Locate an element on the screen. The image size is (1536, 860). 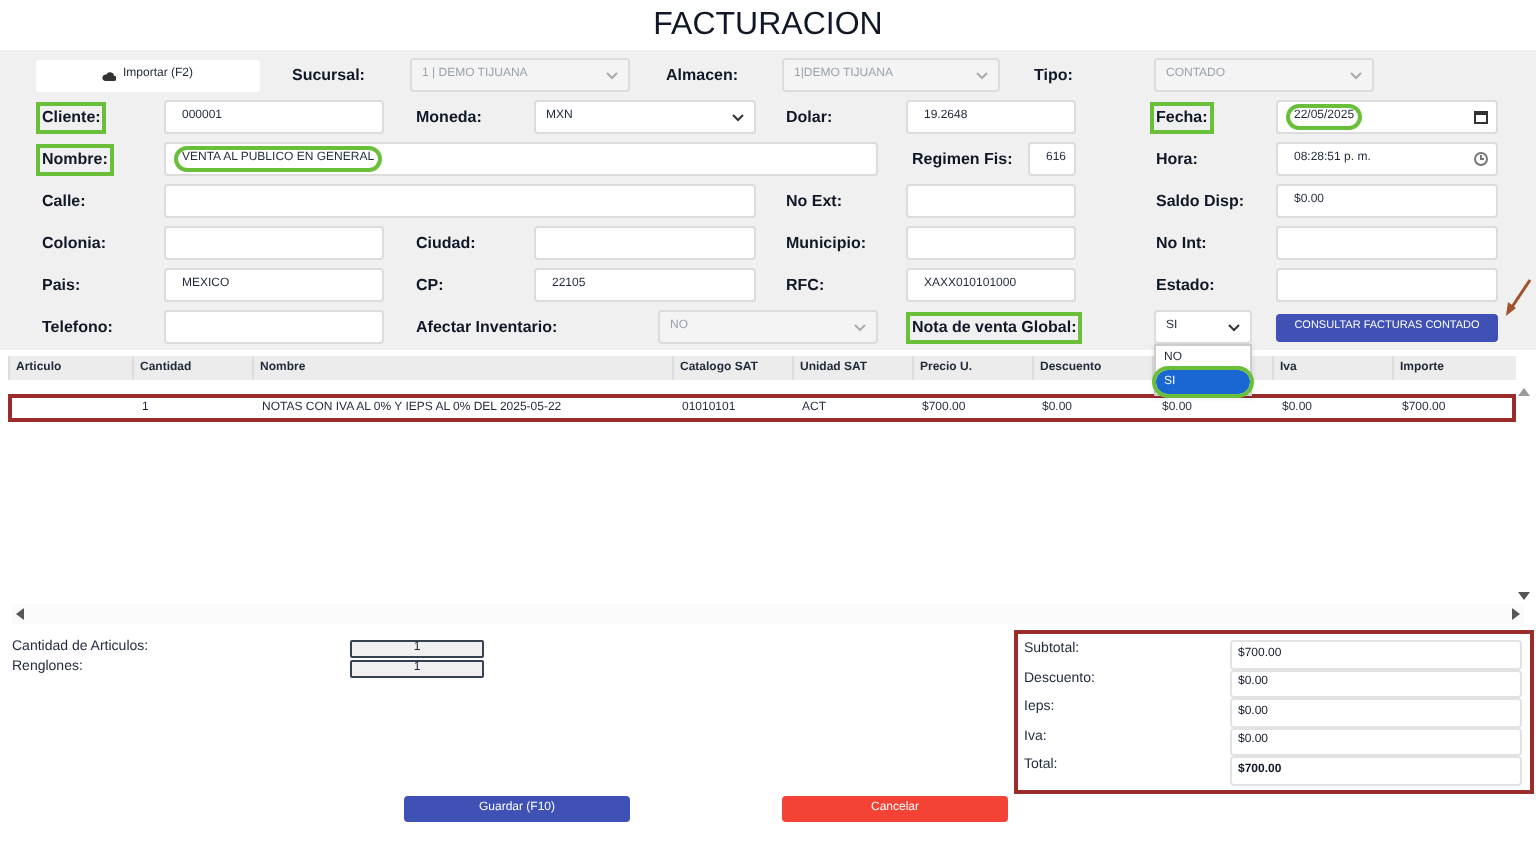
calendar-icon is located at coordinates (1481, 117).